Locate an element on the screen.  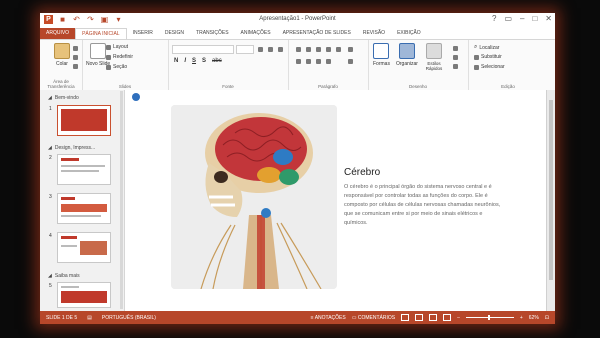
text-direction-icon is located at coordinates (350, 49).